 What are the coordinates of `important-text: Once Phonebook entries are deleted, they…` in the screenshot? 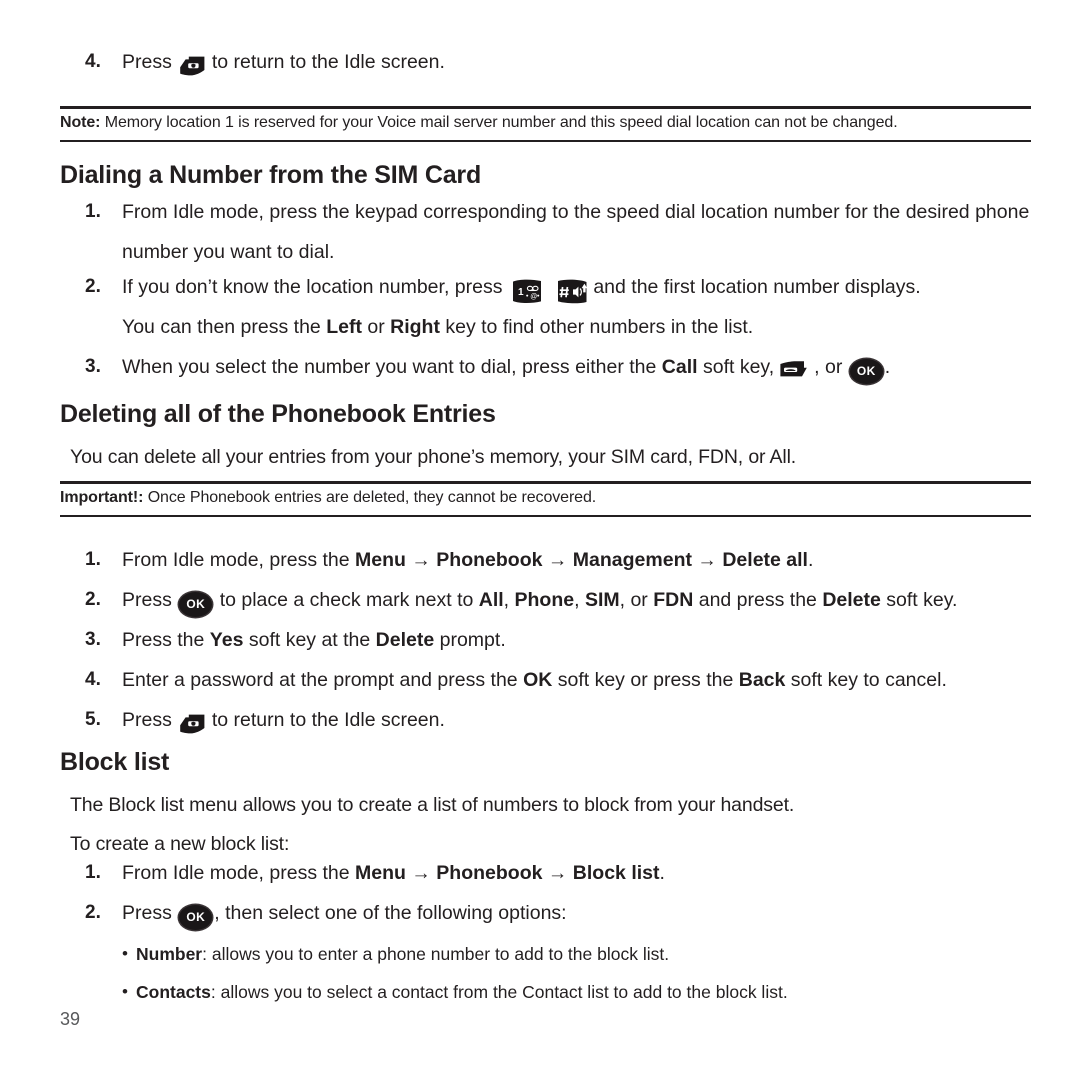 It's located at (372, 497).